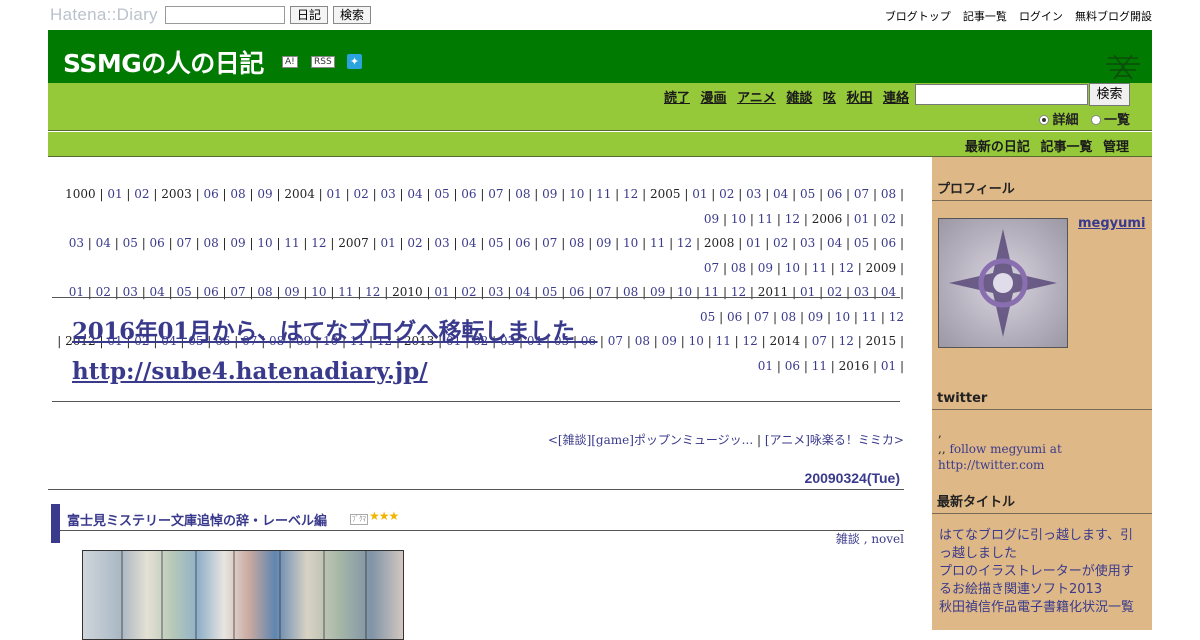  I want to click on recent-title-item: はてなブログに引っ越します、引っ越しました, so click(1042, 545).